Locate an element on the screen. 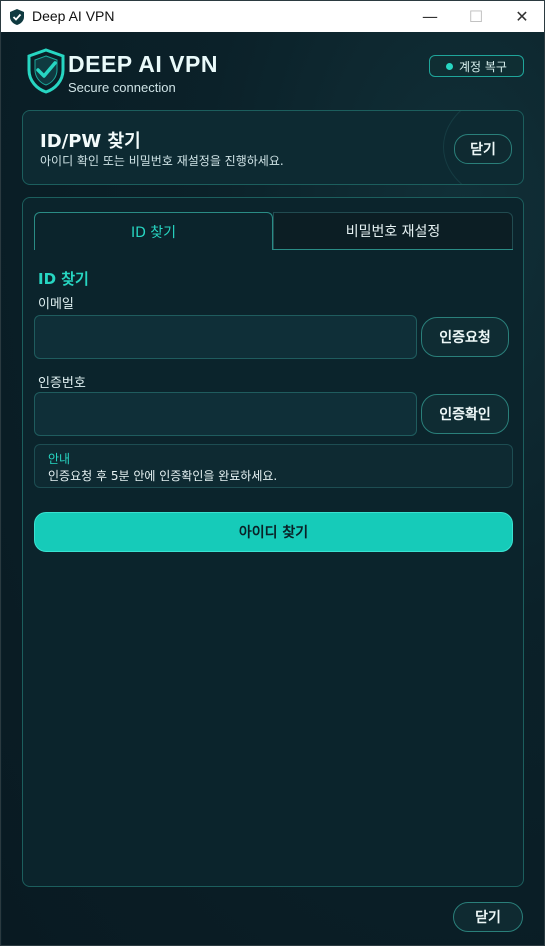 The width and height of the screenshot is (545, 946). notice-text: 인증요청 후 5분 안에 인증확인을 완료하세요. is located at coordinates (163, 476).